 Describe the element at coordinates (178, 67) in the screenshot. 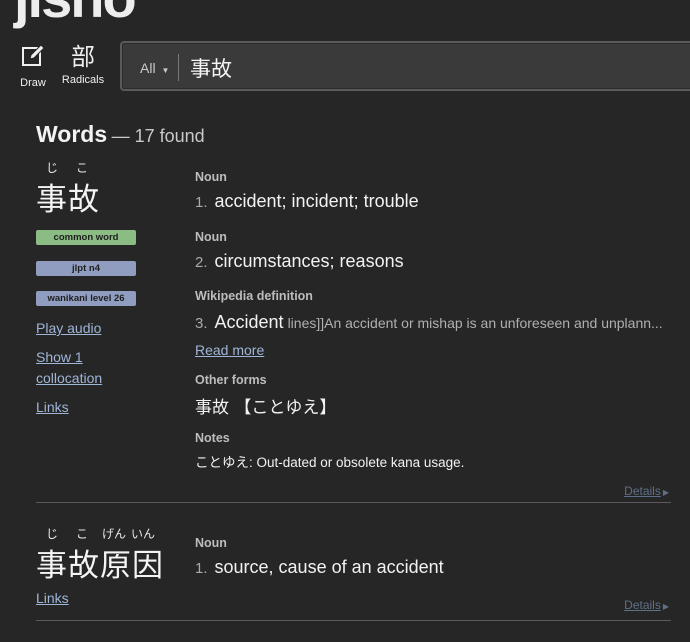

I see `search-divider` at that location.